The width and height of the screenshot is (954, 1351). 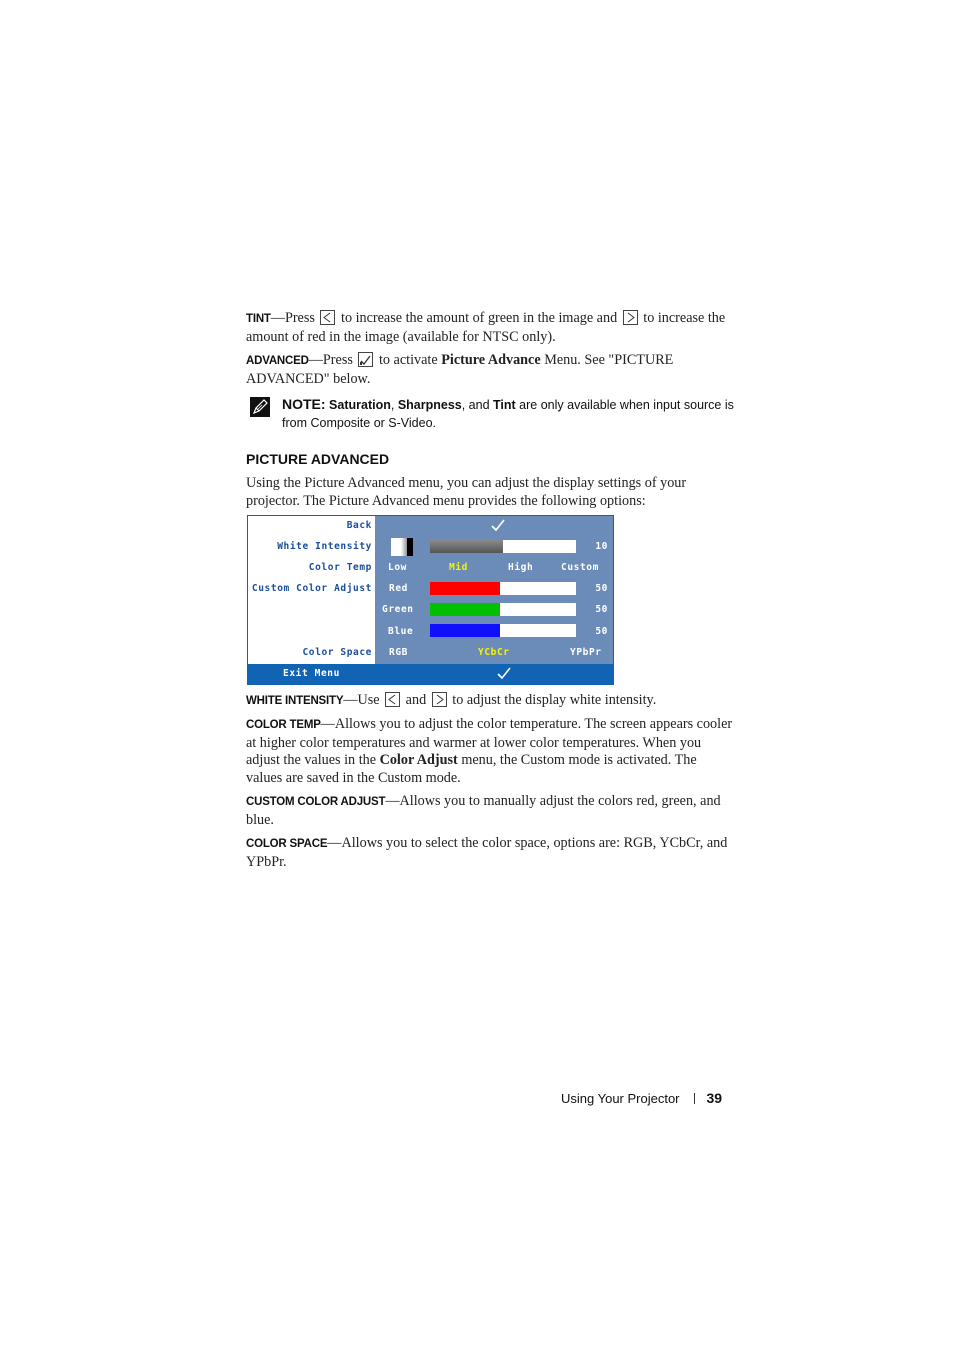 What do you see at coordinates (554, 700) in the screenshot?
I see `text: to adjust the display white intensity.` at bounding box center [554, 700].